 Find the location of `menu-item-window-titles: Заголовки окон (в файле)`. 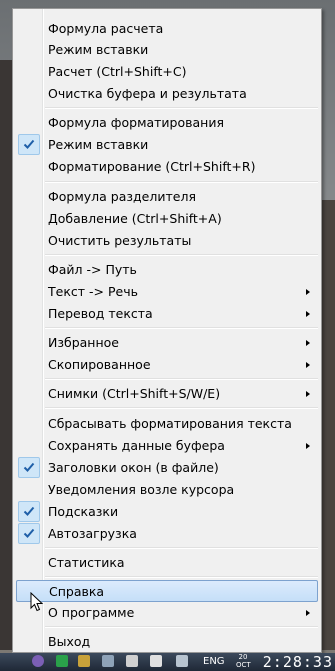

menu-item-window-titles: Заголовки окон (в файле) is located at coordinates (167, 468).